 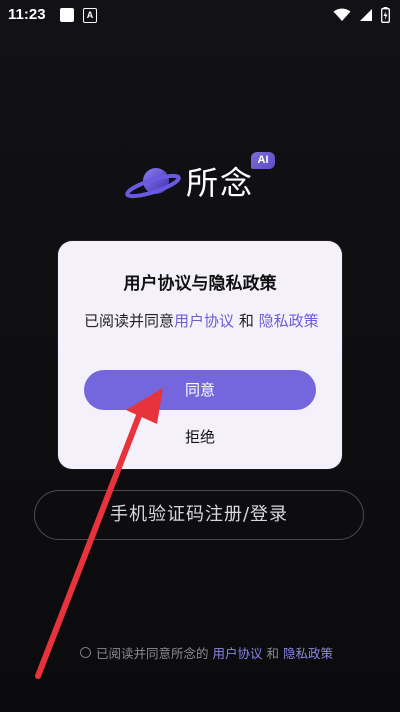 I want to click on agreement-row: 已阅读并同意所念的 用户协议 和 隐私政策, so click(x=206, y=652).